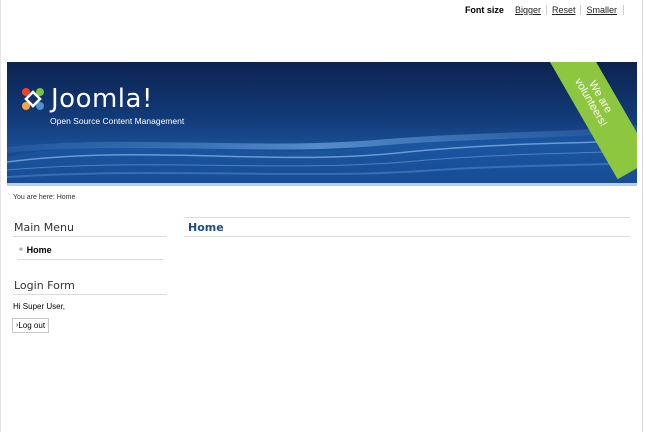  I want to click on logout-label: Log out, so click(32, 325).